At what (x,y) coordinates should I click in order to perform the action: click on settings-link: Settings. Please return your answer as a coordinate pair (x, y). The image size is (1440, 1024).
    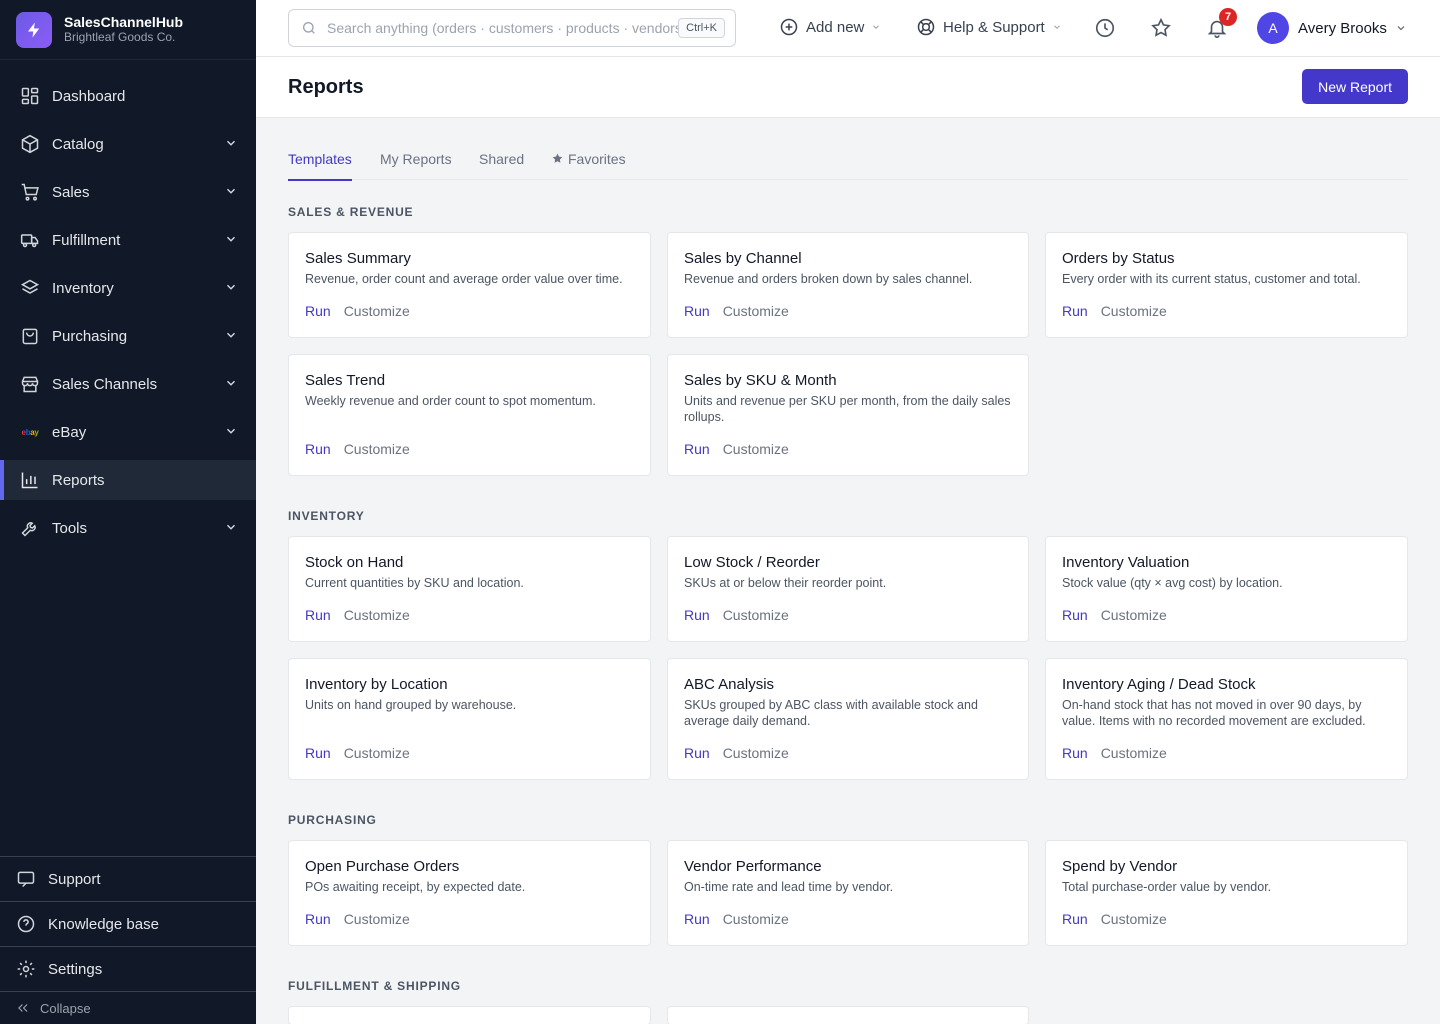
    Looking at the image, I should click on (128, 968).